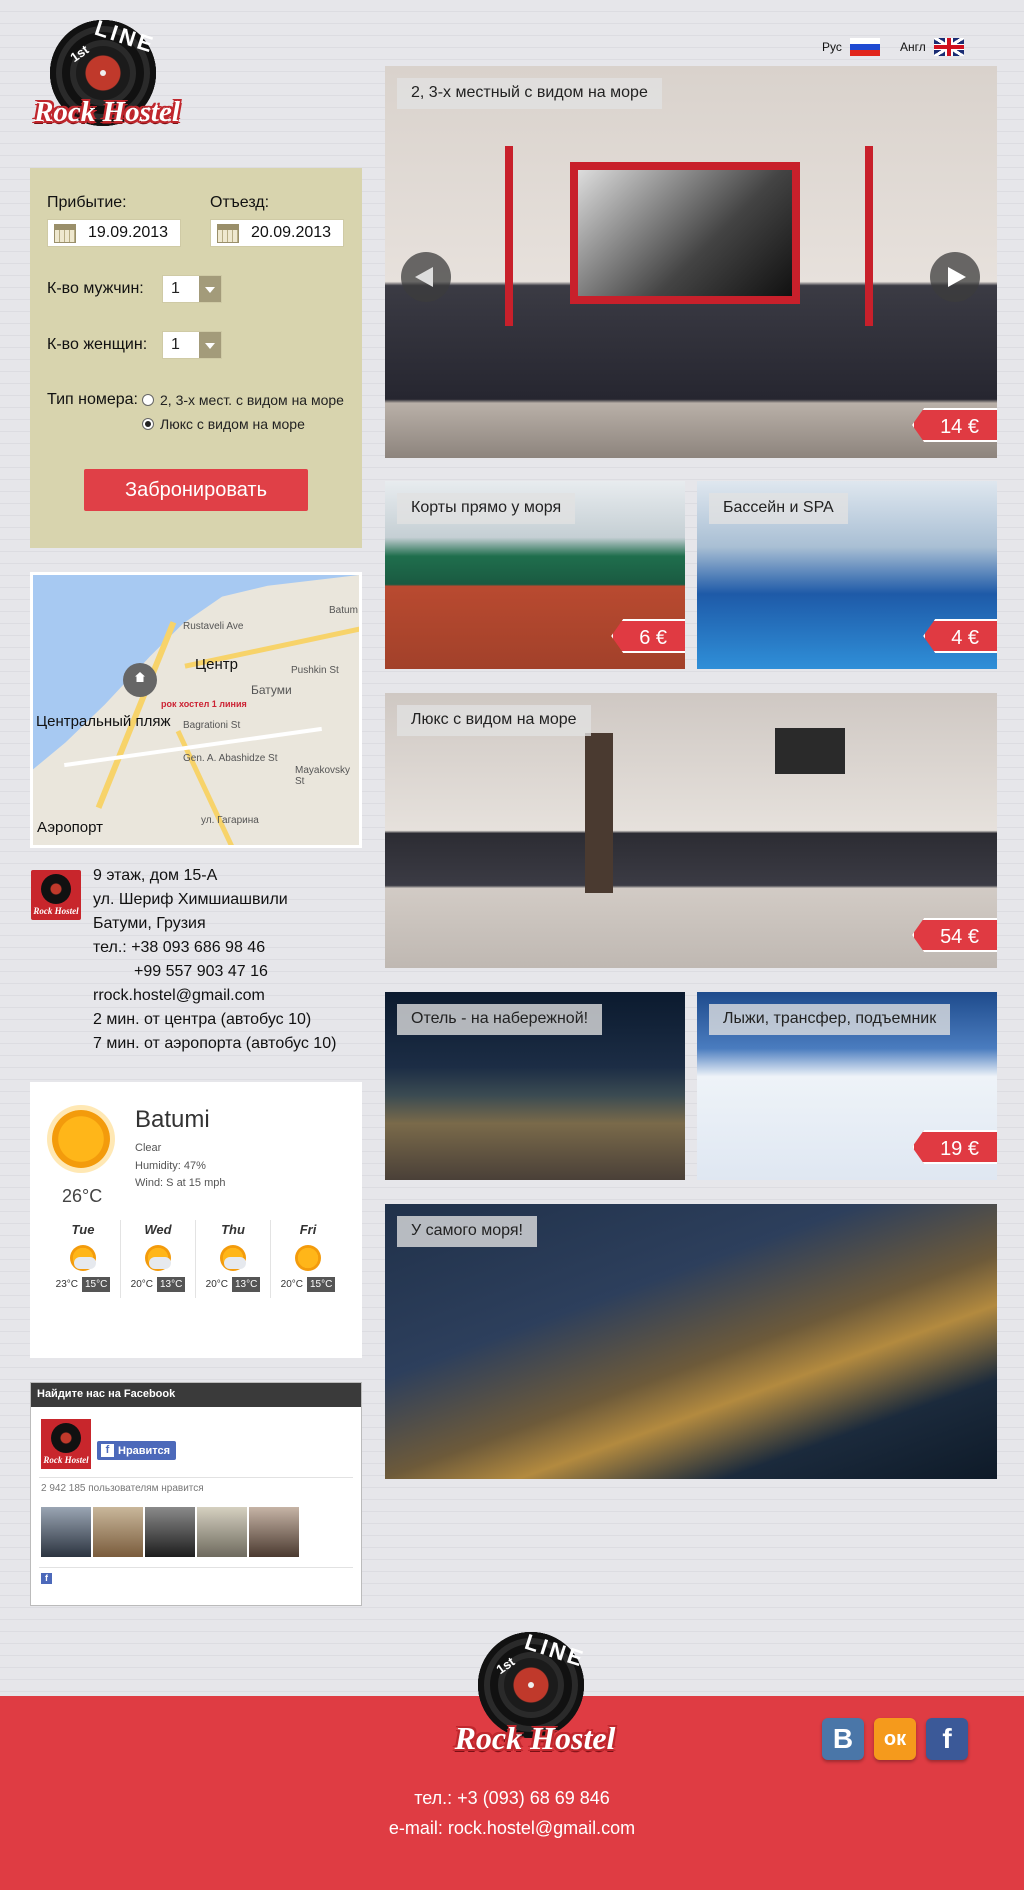 The width and height of the screenshot is (1024, 1890). I want to click on street-label: Batum, so click(343, 610).